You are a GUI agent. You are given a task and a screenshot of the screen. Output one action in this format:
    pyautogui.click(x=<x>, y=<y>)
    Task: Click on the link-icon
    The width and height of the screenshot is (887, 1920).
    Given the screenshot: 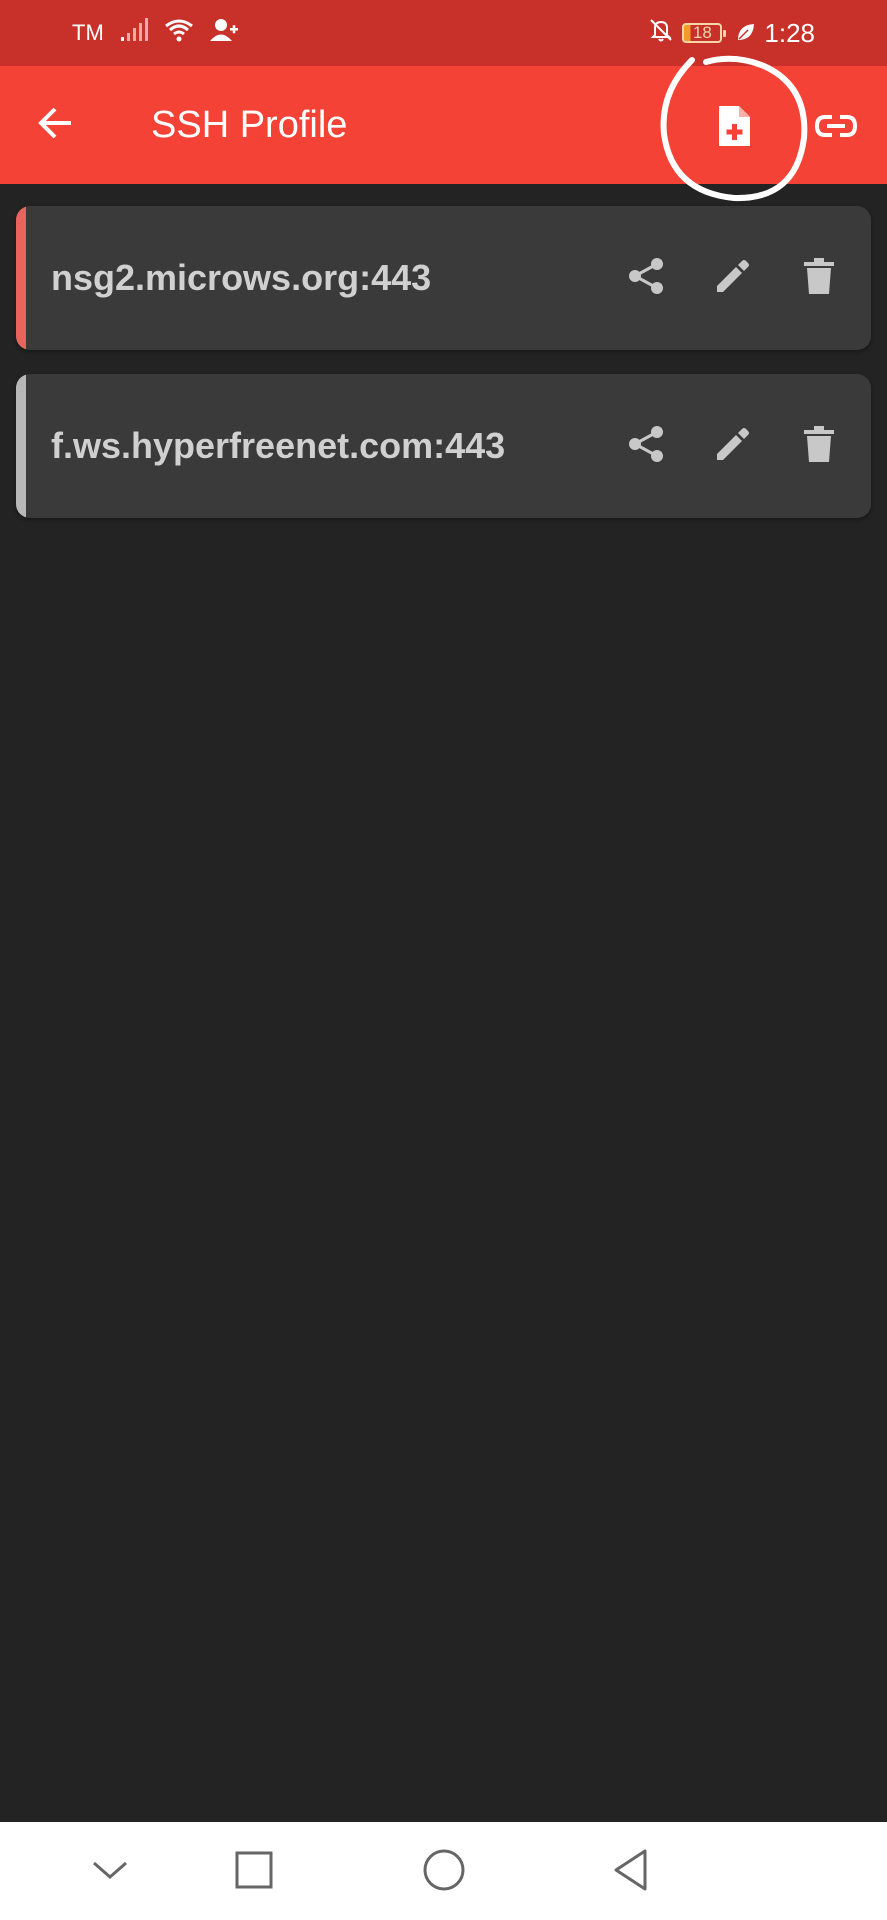 What is the action you would take?
    pyautogui.click(x=836, y=128)
    